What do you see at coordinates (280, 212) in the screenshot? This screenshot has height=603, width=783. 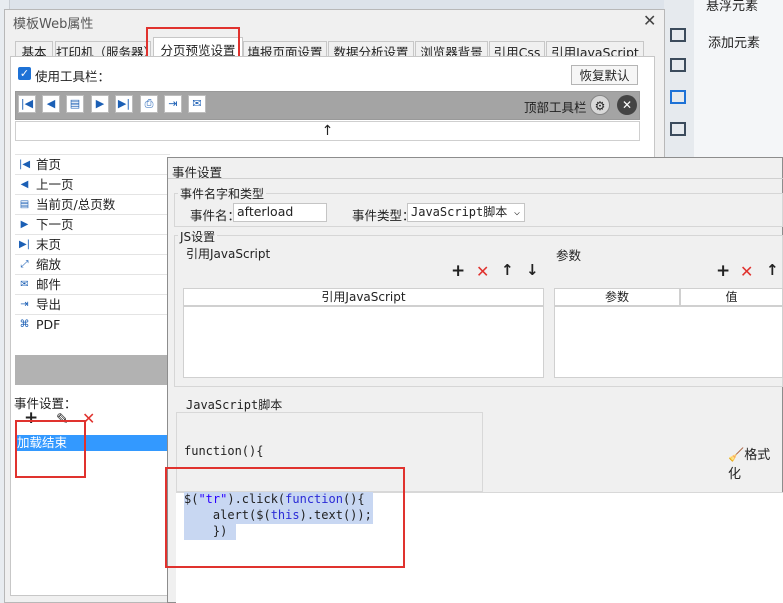 I see `event-name-input: afterload` at bounding box center [280, 212].